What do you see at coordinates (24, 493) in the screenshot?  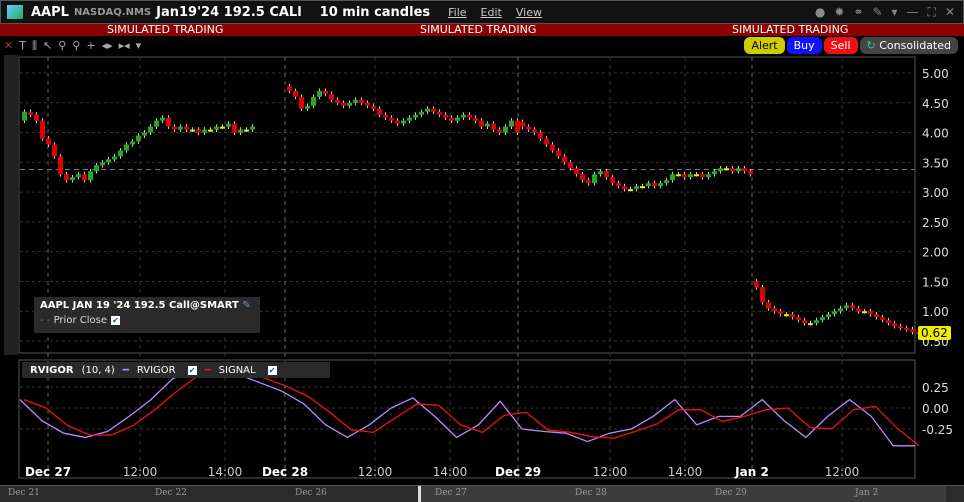 I see `scroller-tick-label: Dec 21` at bounding box center [24, 493].